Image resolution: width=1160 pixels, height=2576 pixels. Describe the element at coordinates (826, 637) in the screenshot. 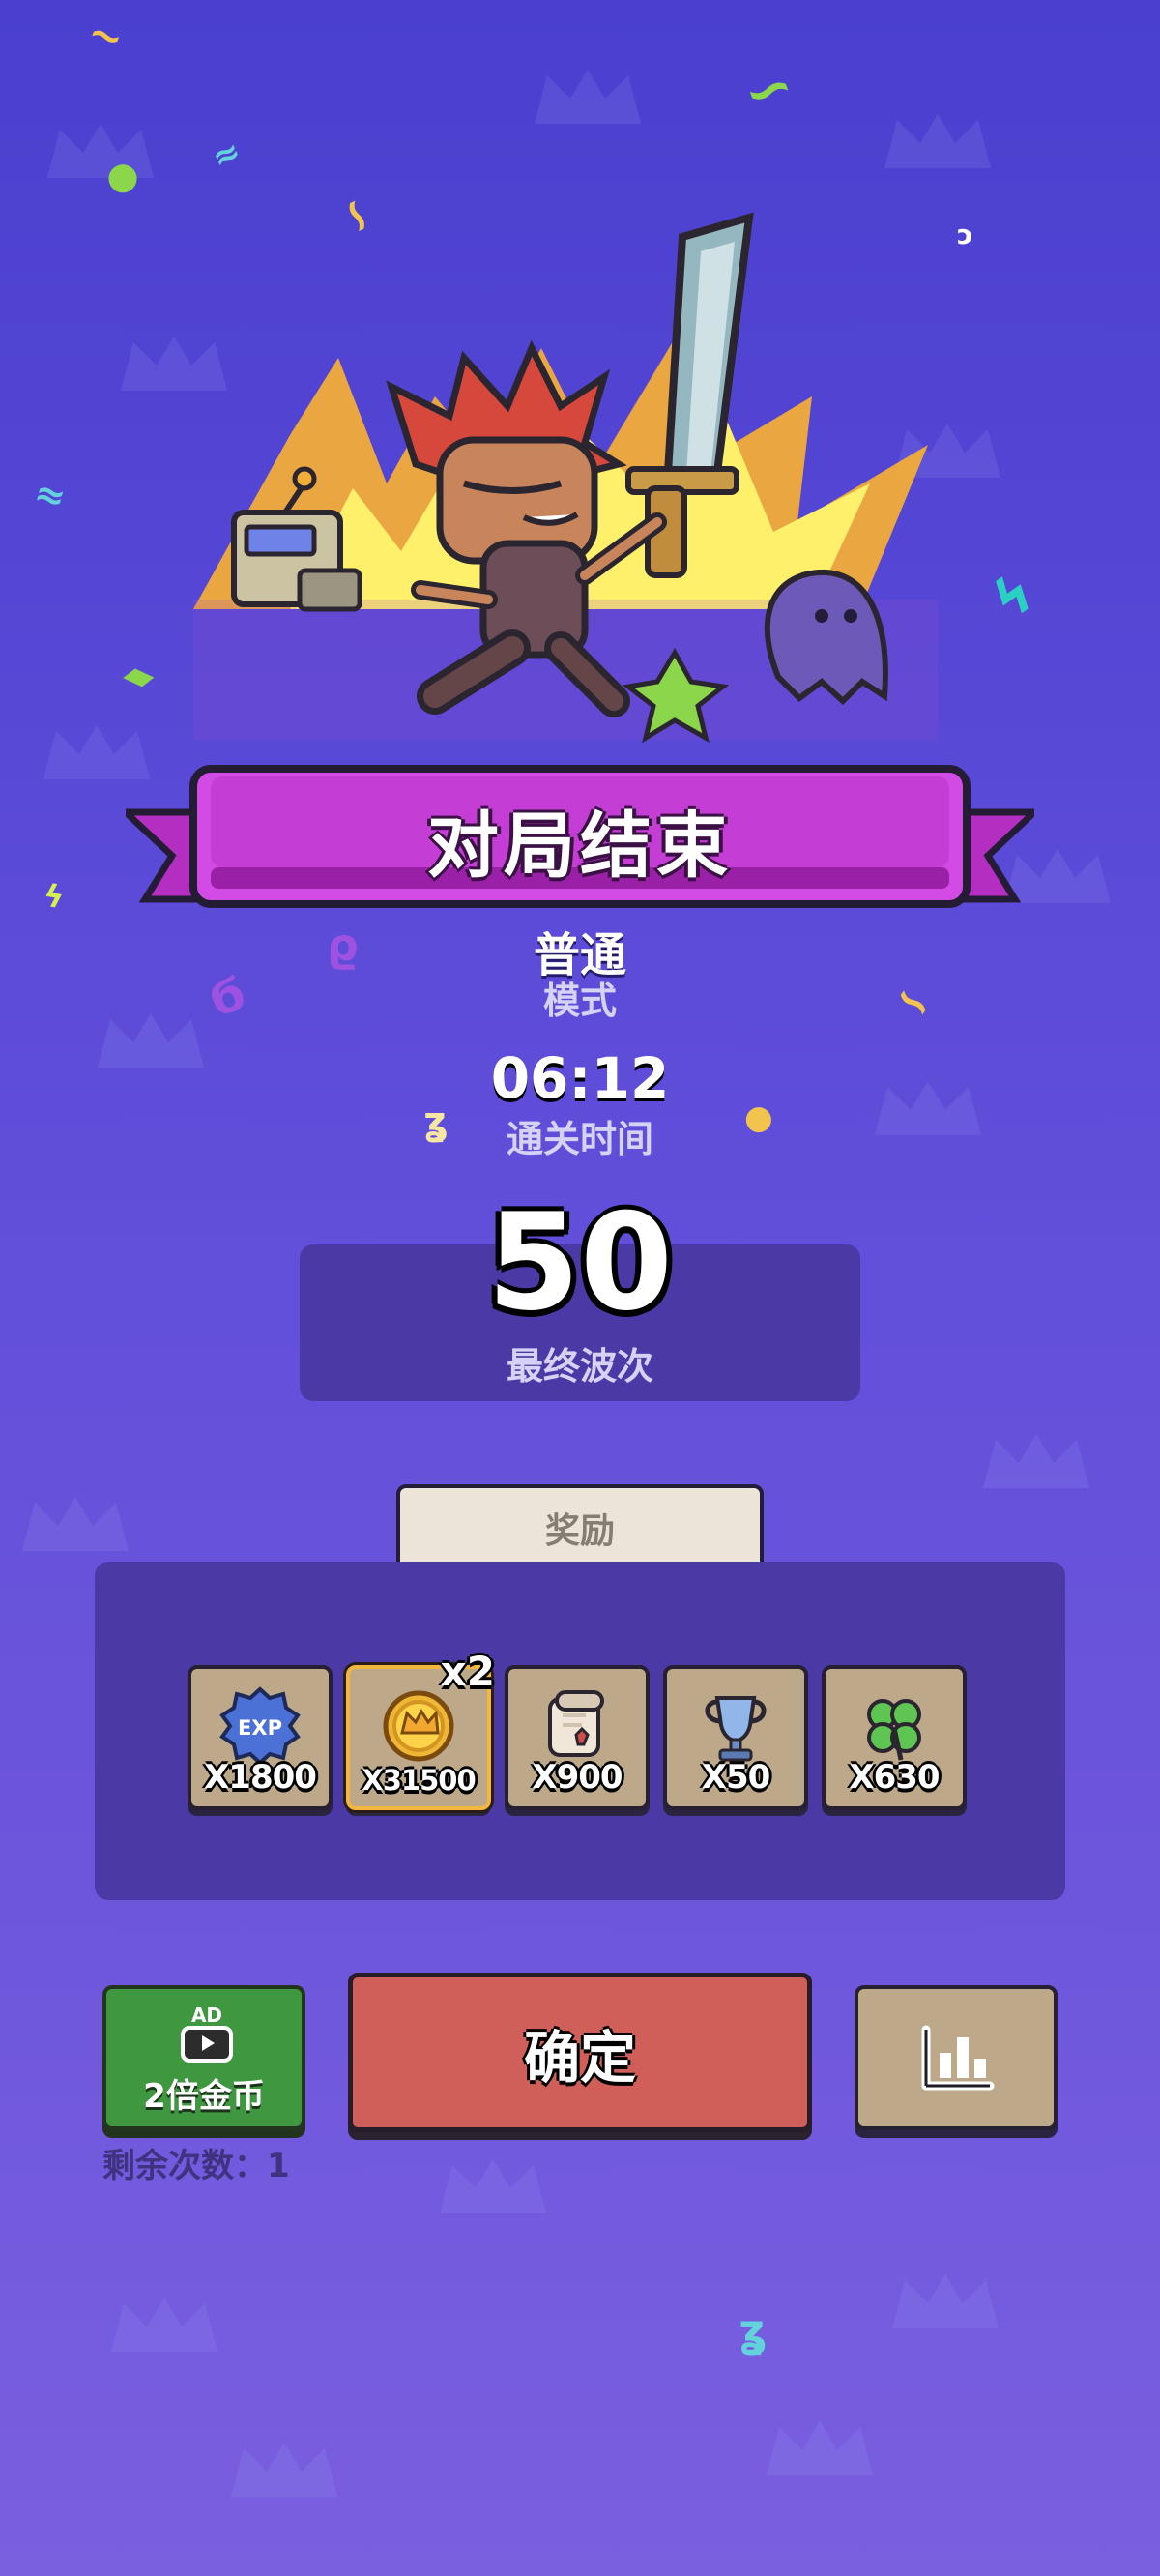

I see `ghost-icon` at that location.